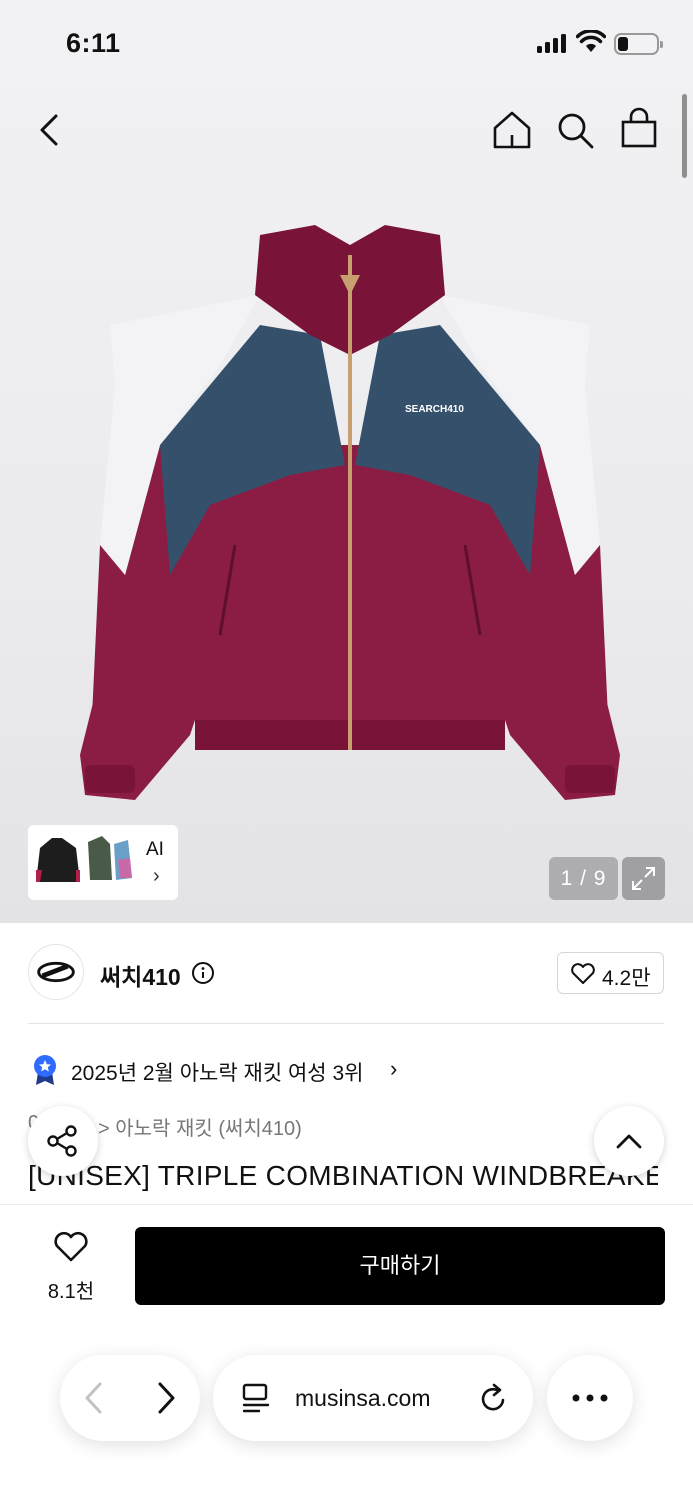 The image size is (693, 1500). What do you see at coordinates (626, 978) in the screenshot?
I see `brand-like-count: 4.2만` at bounding box center [626, 978].